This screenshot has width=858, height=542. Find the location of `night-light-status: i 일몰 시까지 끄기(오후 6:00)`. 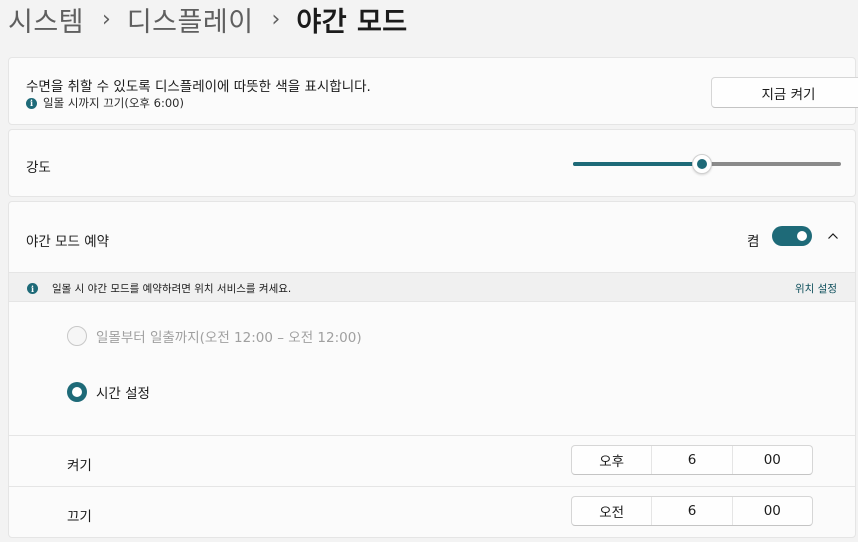

night-light-status: i 일몰 시까지 끄기(오후 6:00) is located at coordinates (105, 103).